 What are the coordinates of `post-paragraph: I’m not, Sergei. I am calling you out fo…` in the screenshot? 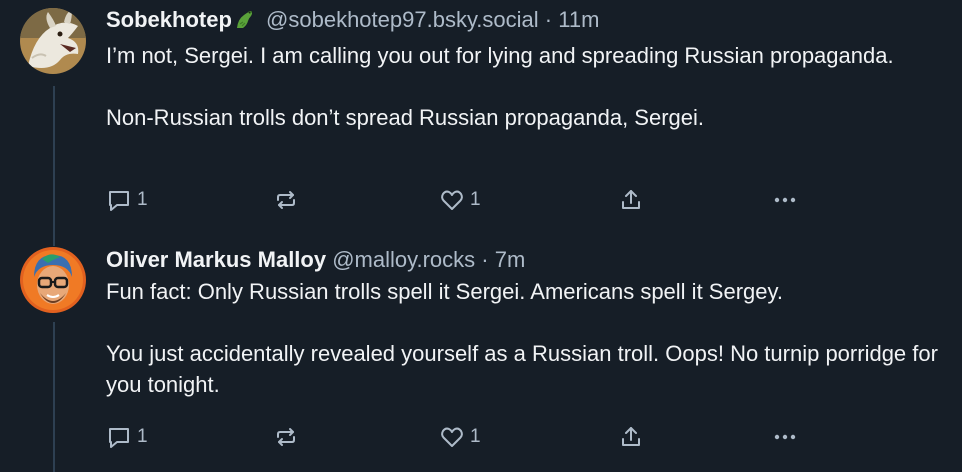 It's located at (500, 55).